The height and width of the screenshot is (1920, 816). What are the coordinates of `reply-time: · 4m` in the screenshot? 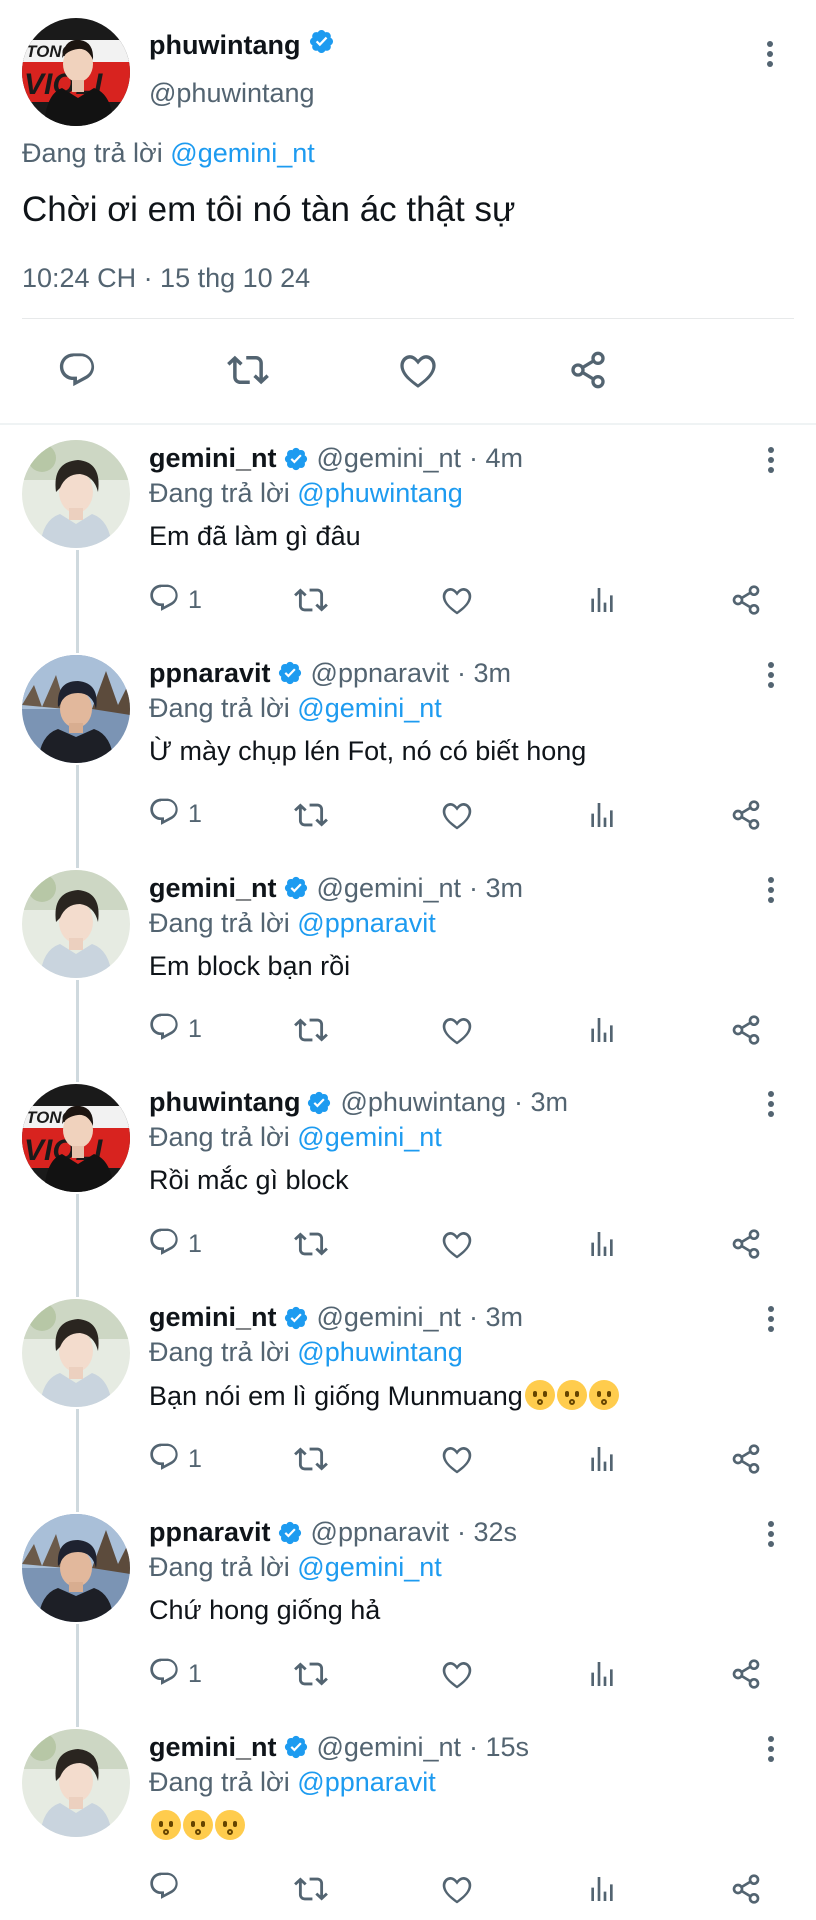 It's located at (496, 458).